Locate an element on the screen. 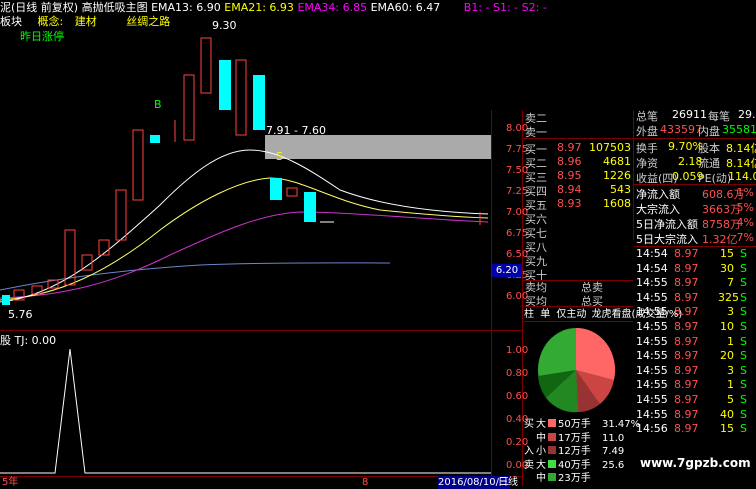  axis-divider is located at coordinates (491, 298).